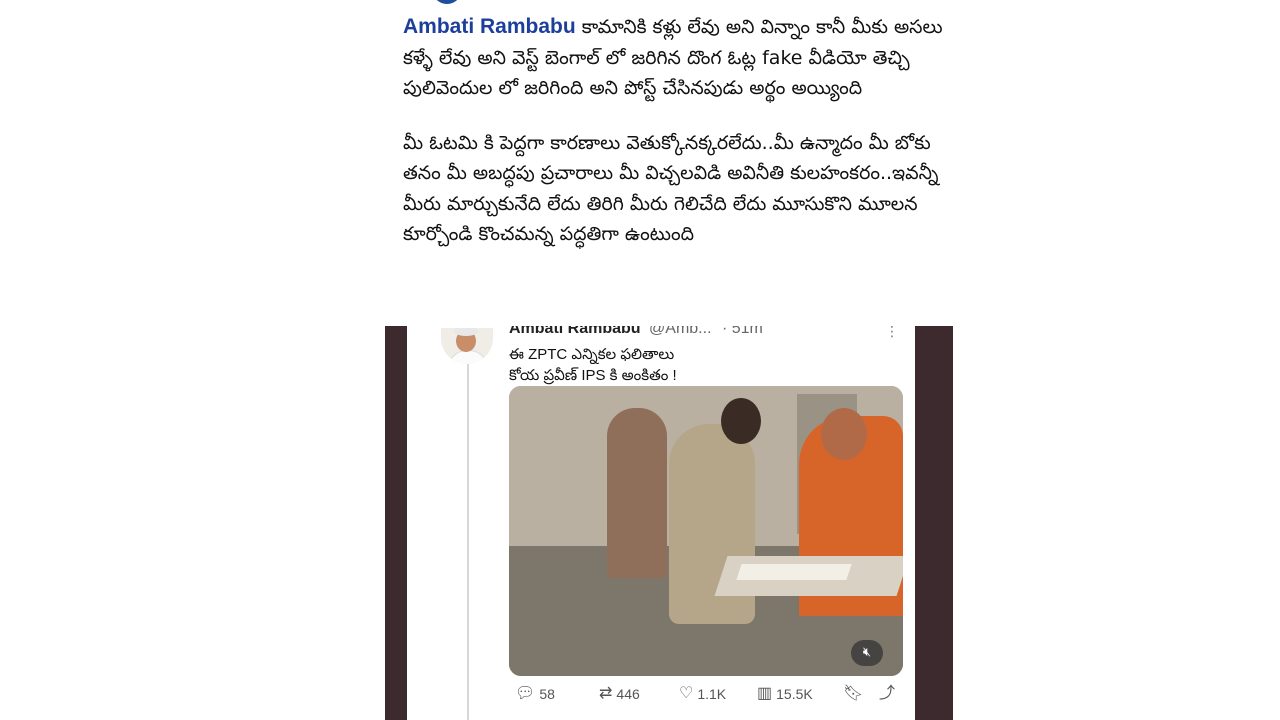  What do you see at coordinates (592, 354) in the screenshot?
I see `tweet-text-line-1: ఈ ZPTC ఎన్నికల ఫలితాలు` at bounding box center [592, 354].